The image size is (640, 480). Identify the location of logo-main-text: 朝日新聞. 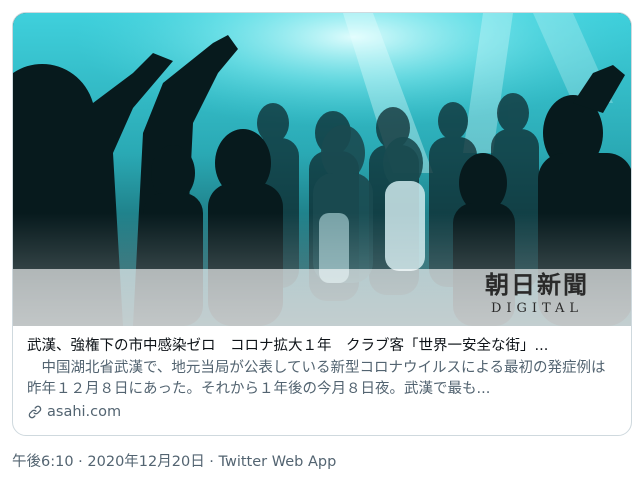
(537, 284).